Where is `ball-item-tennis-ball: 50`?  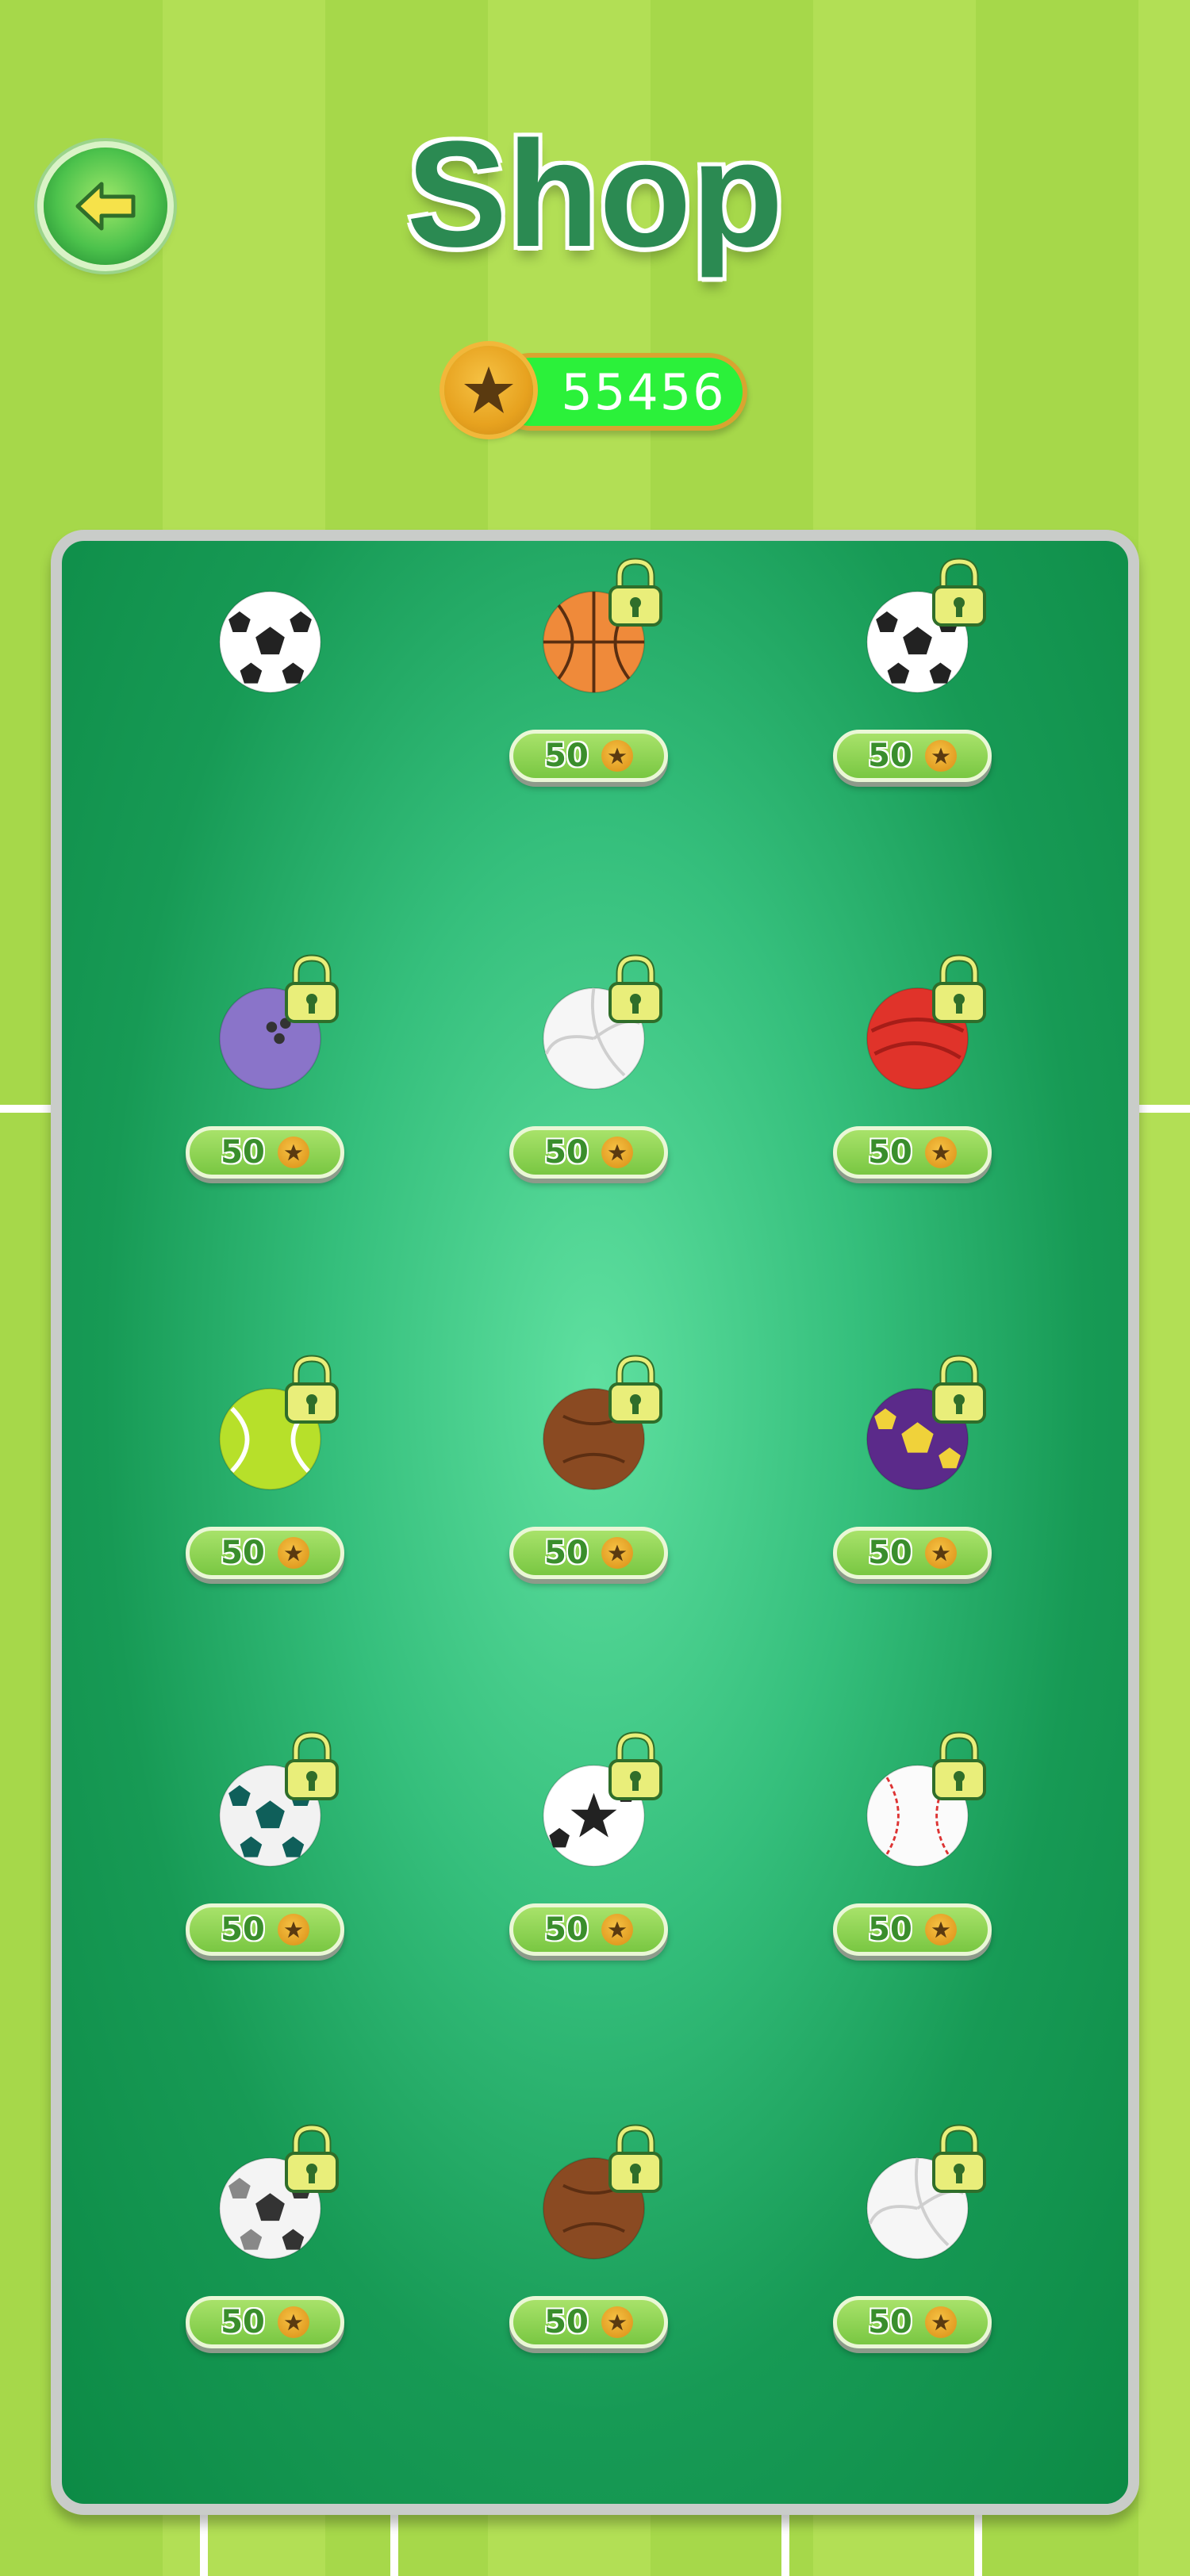
ball-item-tennis-ball: 50 is located at coordinates (260, 1489).